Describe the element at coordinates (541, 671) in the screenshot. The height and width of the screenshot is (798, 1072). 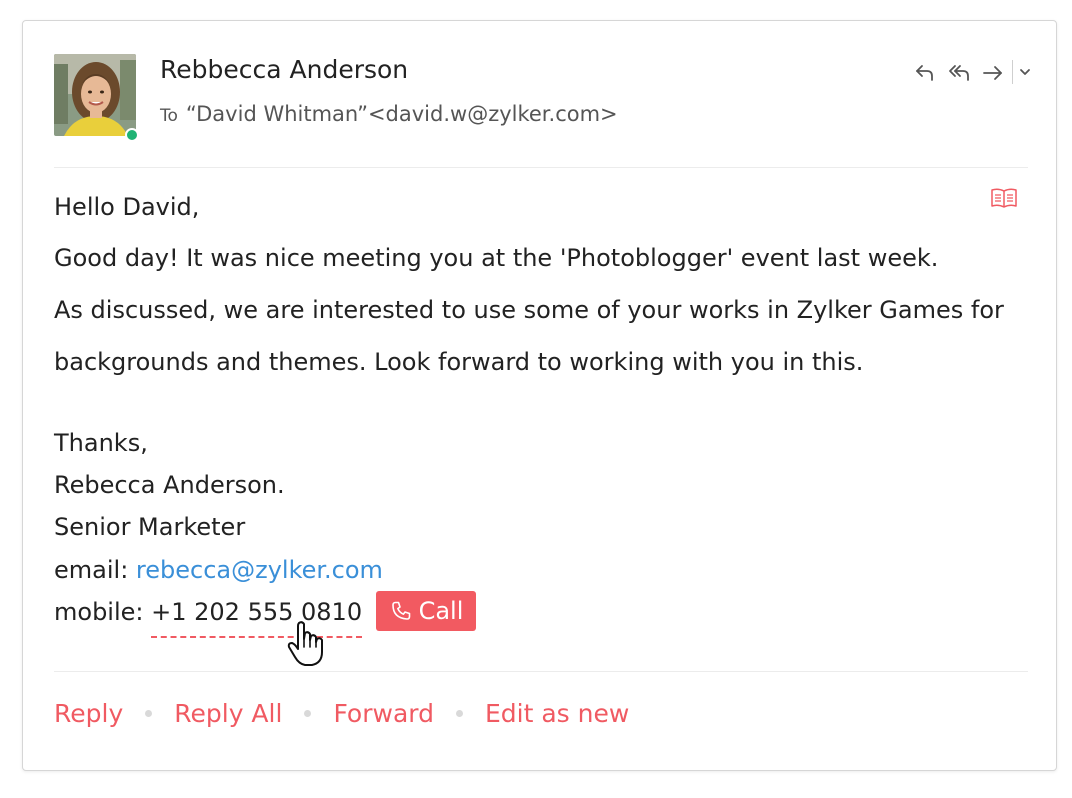
I see `footer-divider` at that location.